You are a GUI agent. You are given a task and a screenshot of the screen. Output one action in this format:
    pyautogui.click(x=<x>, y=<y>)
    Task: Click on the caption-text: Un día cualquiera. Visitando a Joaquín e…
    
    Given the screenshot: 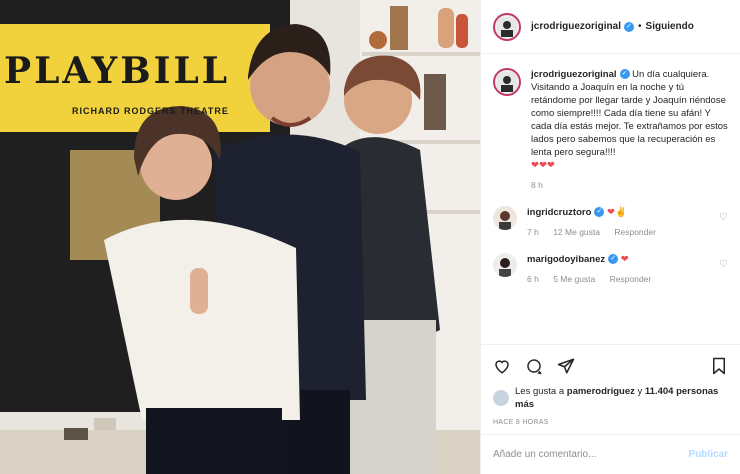 What is the action you would take?
    pyautogui.click(x=629, y=113)
    